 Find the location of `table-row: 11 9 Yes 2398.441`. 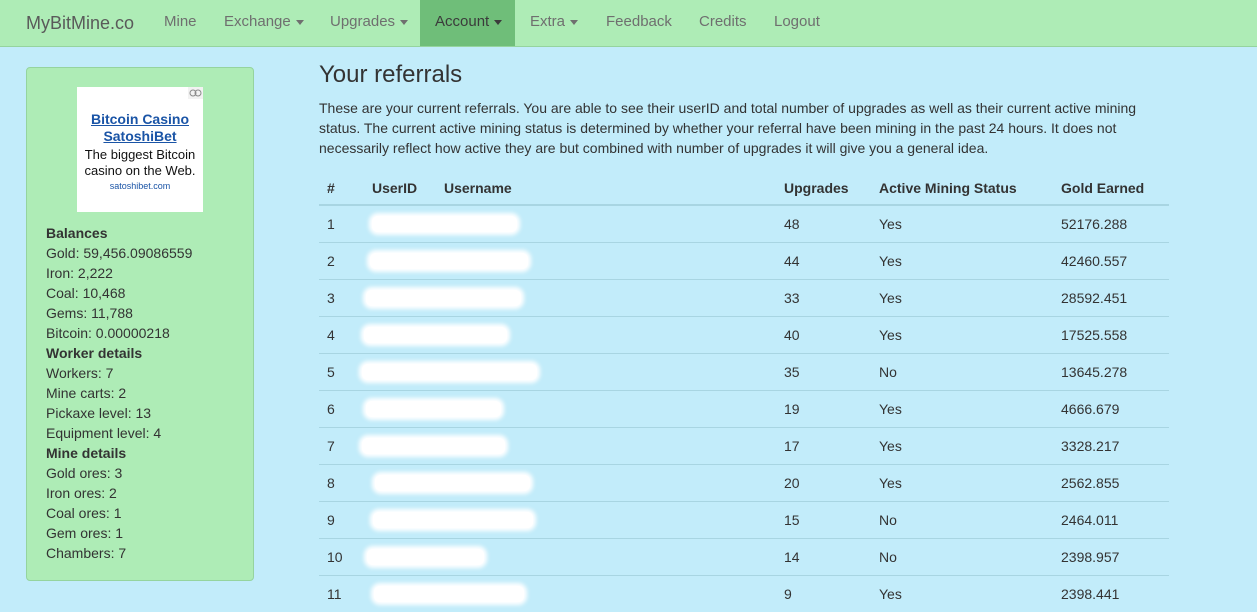

table-row: 11 9 Yes 2398.441 is located at coordinates (744, 593).